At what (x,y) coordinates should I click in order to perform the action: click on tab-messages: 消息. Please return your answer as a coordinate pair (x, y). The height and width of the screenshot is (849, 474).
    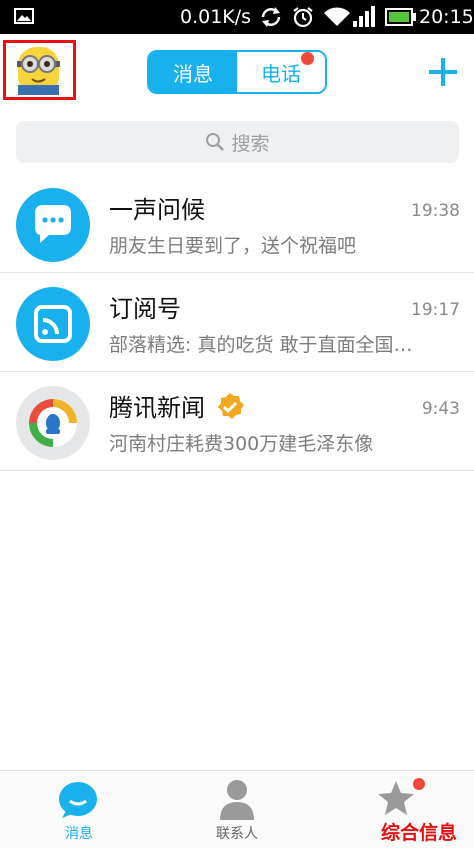
    Looking at the image, I should click on (193, 72).